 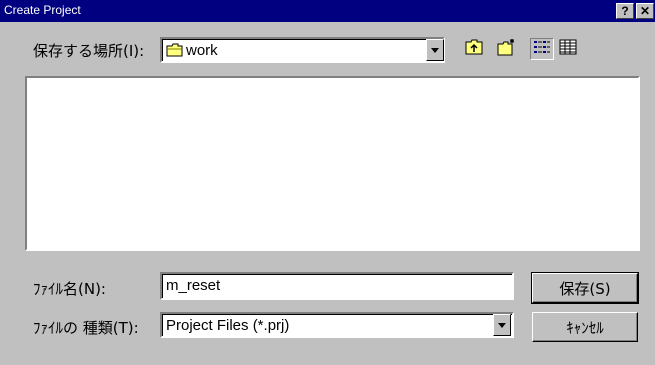 I want to click on up-one-level-button, so click(x=474, y=49).